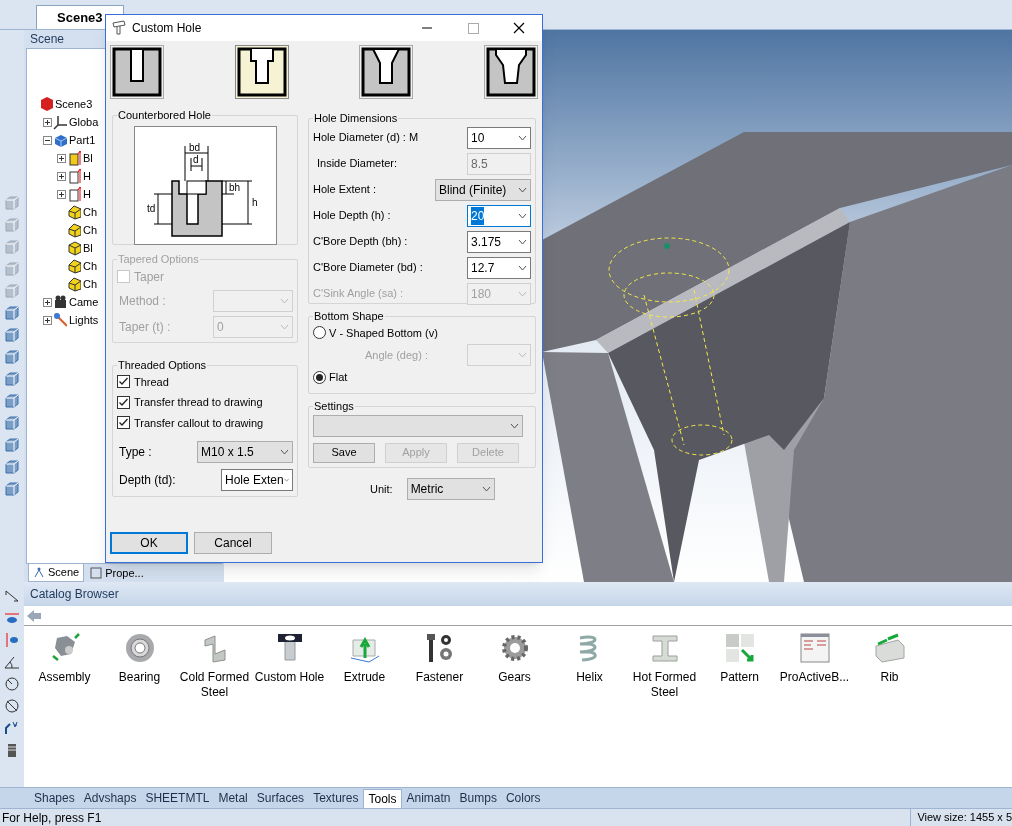 This screenshot has height=826, width=1012. What do you see at coordinates (214, 685) in the screenshot?
I see `catalog-item: Cold Formed Steel` at bounding box center [214, 685].